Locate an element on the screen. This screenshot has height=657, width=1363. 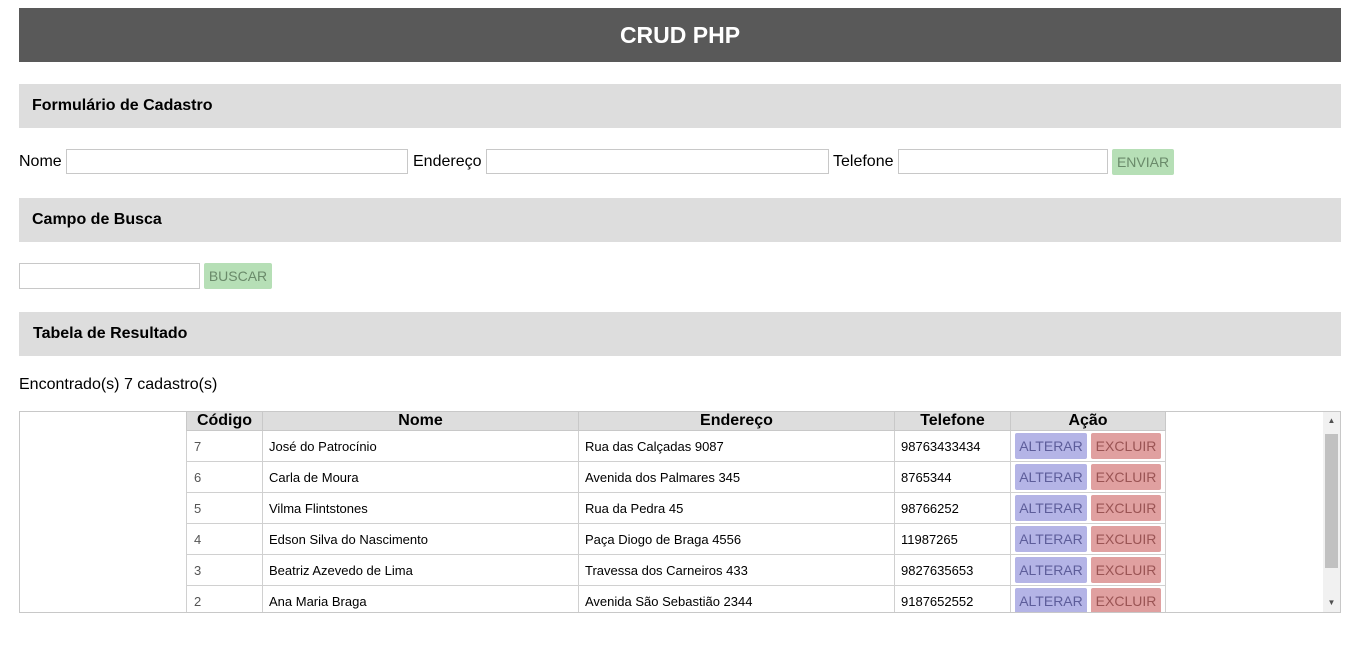
telefone-label: Telefone is located at coordinates (863, 161).